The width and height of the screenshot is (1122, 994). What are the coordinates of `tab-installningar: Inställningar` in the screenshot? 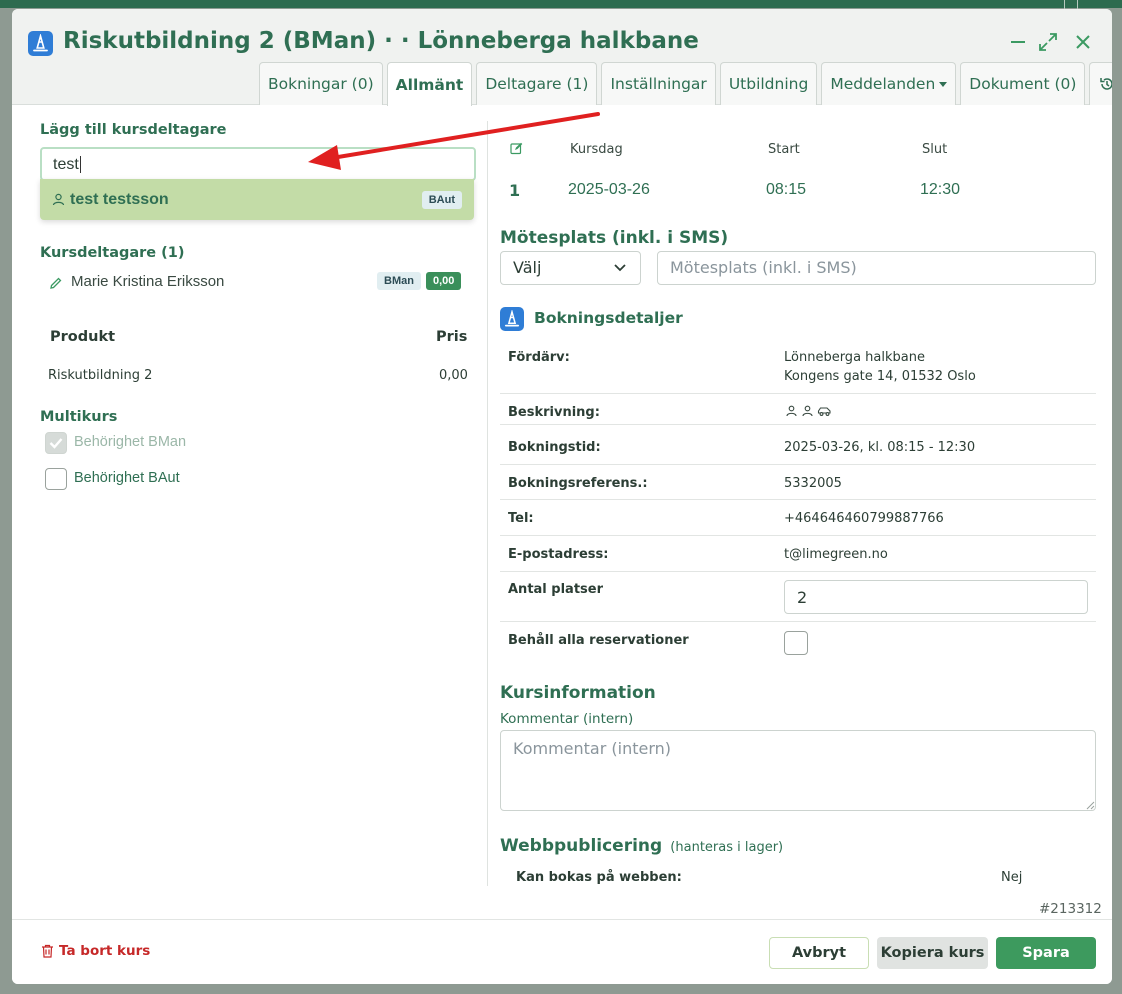 It's located at (658, 83).